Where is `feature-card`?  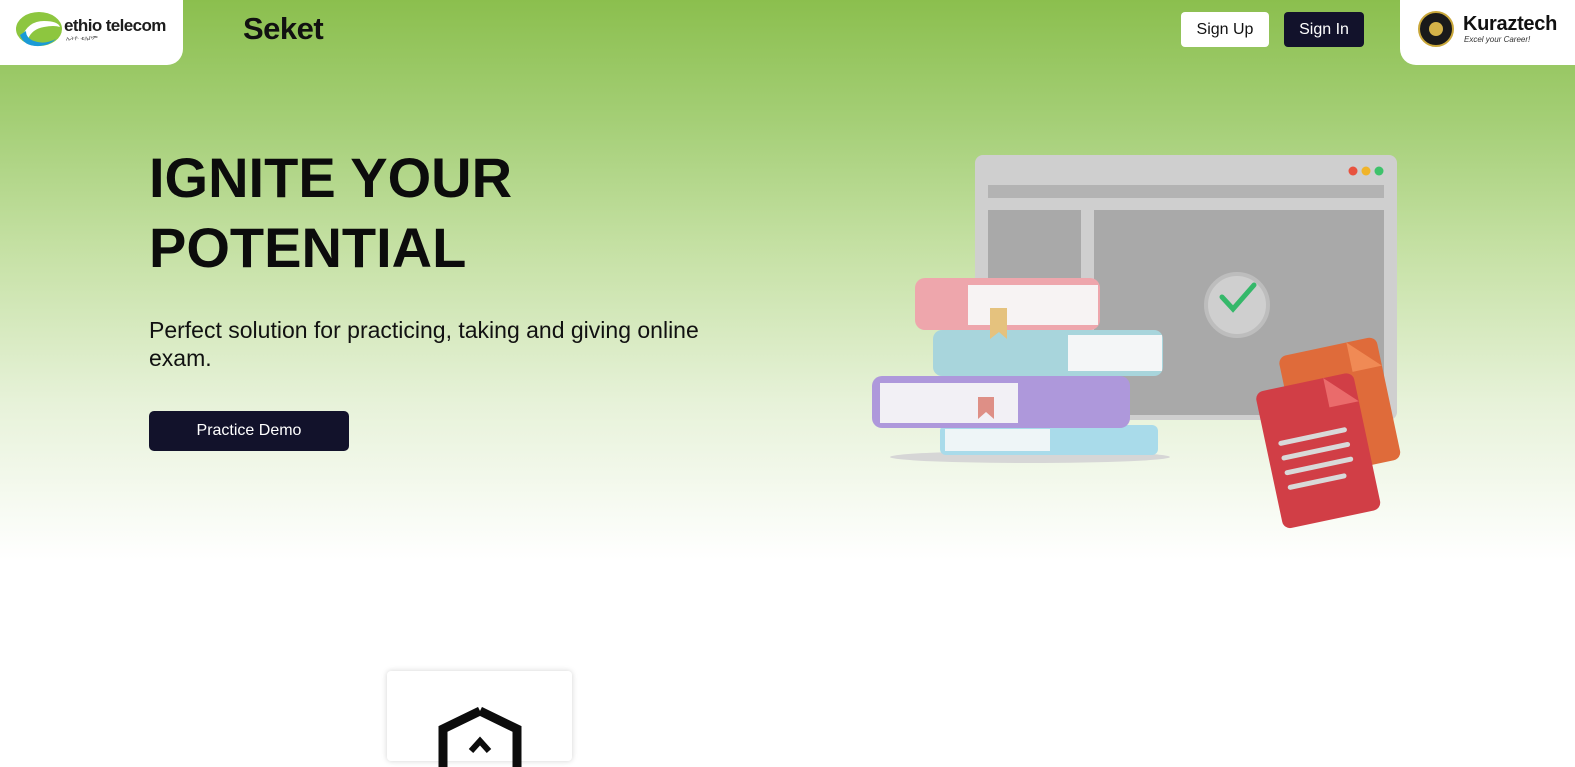 feature-card is located at coordinates (479, 719).